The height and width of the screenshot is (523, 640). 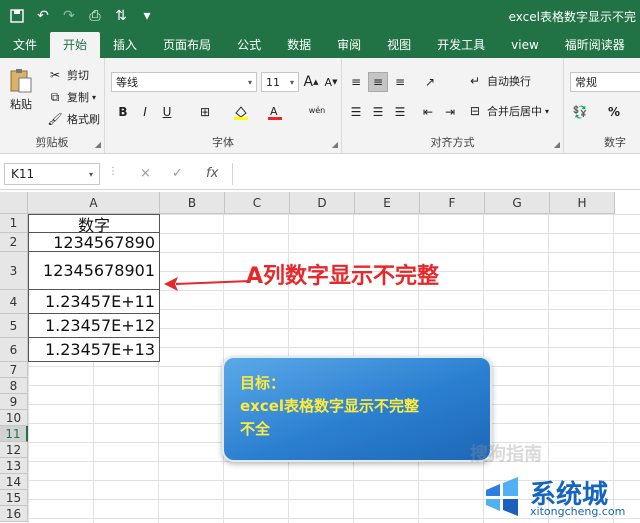 I want to click on tab-formulas: 公式, so click(x=249, y=45).